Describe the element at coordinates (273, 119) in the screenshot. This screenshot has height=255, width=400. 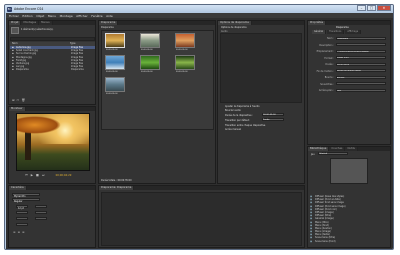
I see `transition-select: Fondu` at that location.